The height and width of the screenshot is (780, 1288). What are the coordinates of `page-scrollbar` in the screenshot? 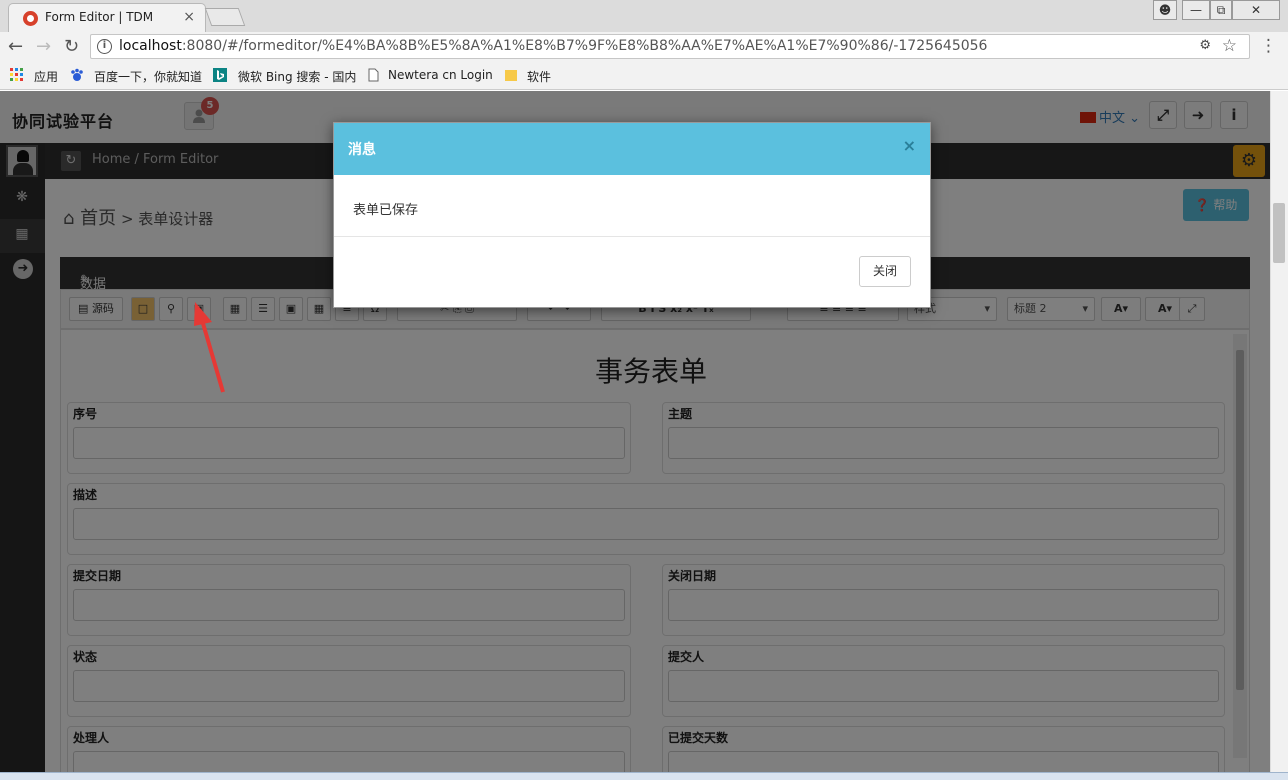 It's located at (1279, 435).